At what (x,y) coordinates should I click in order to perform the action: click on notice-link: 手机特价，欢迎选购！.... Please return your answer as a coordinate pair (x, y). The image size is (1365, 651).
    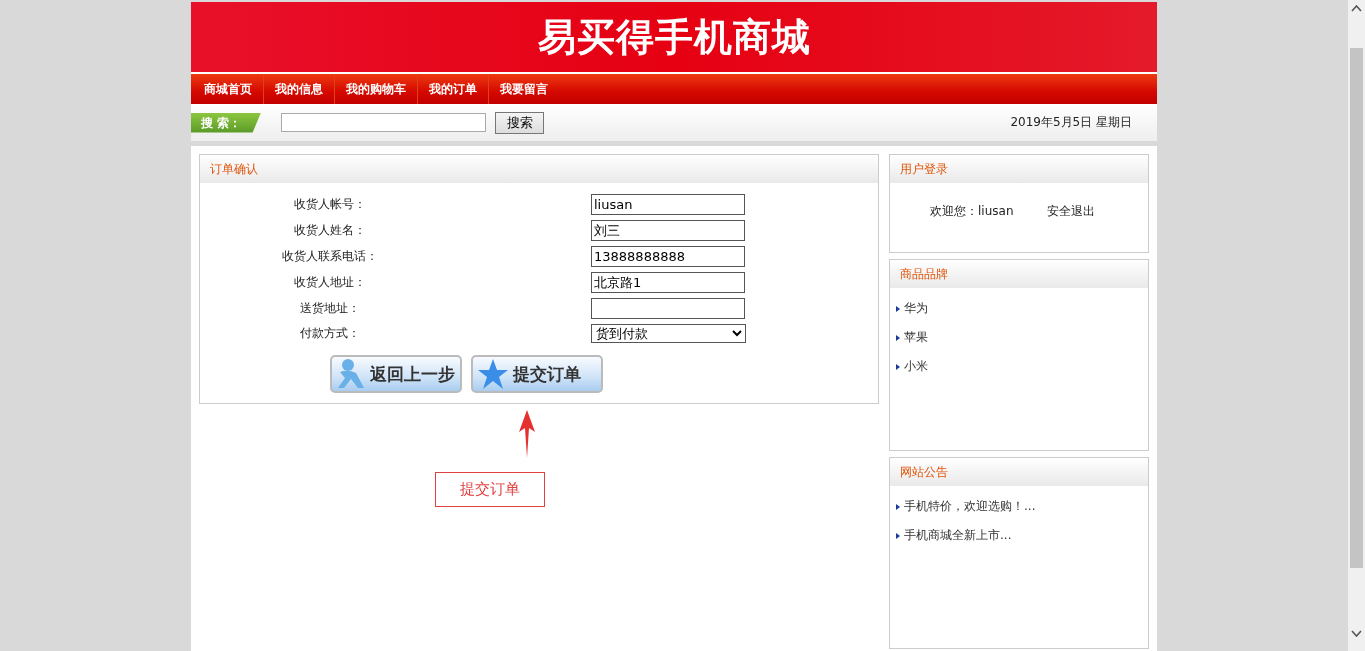
    Looking at the image, I should click on (1022, 506).